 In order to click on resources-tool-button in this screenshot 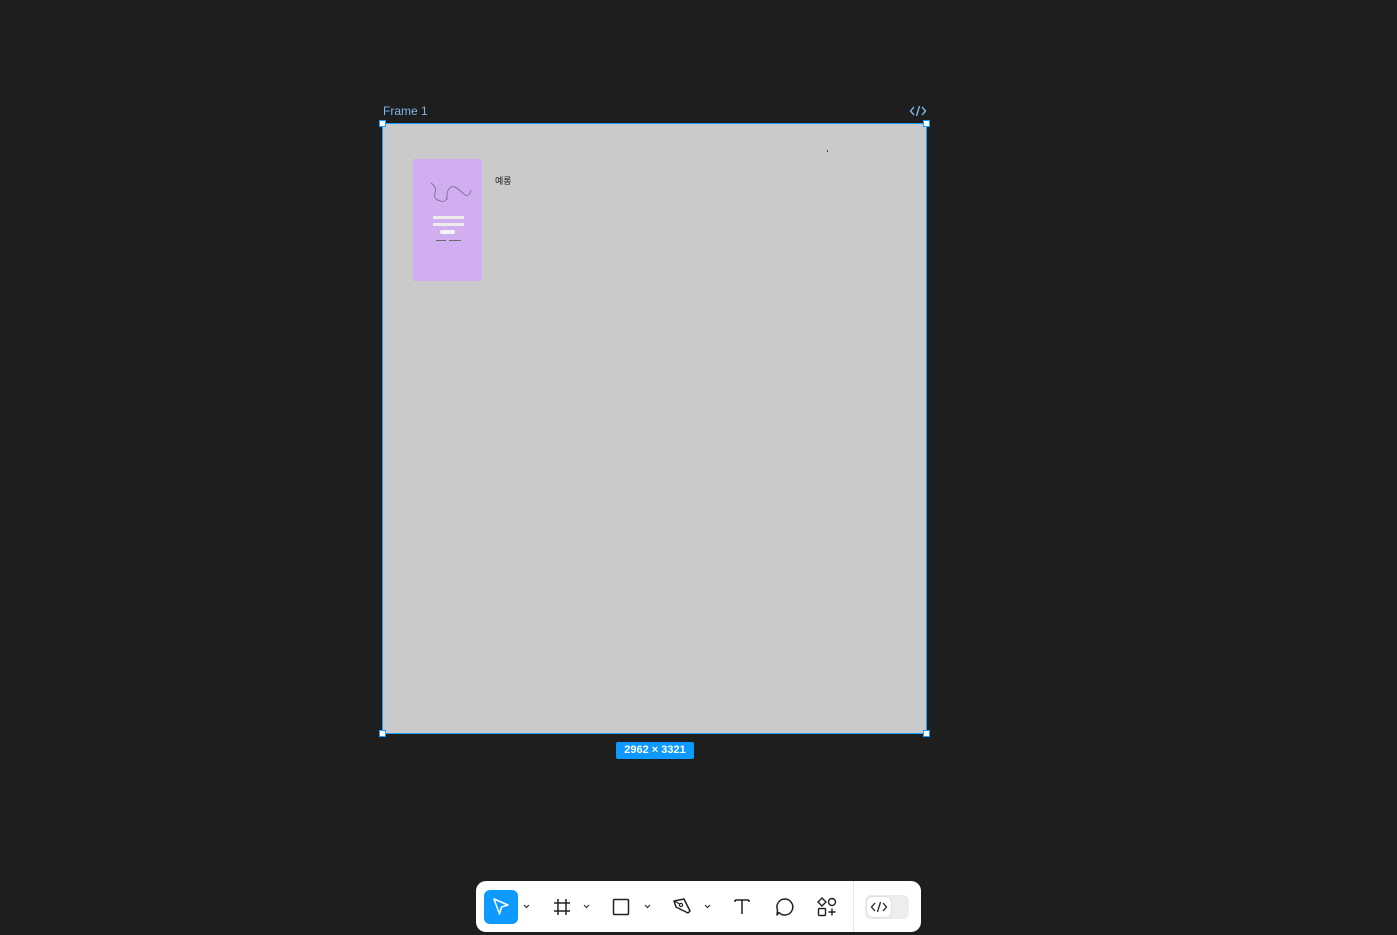, I will do `click(827, 907)`.